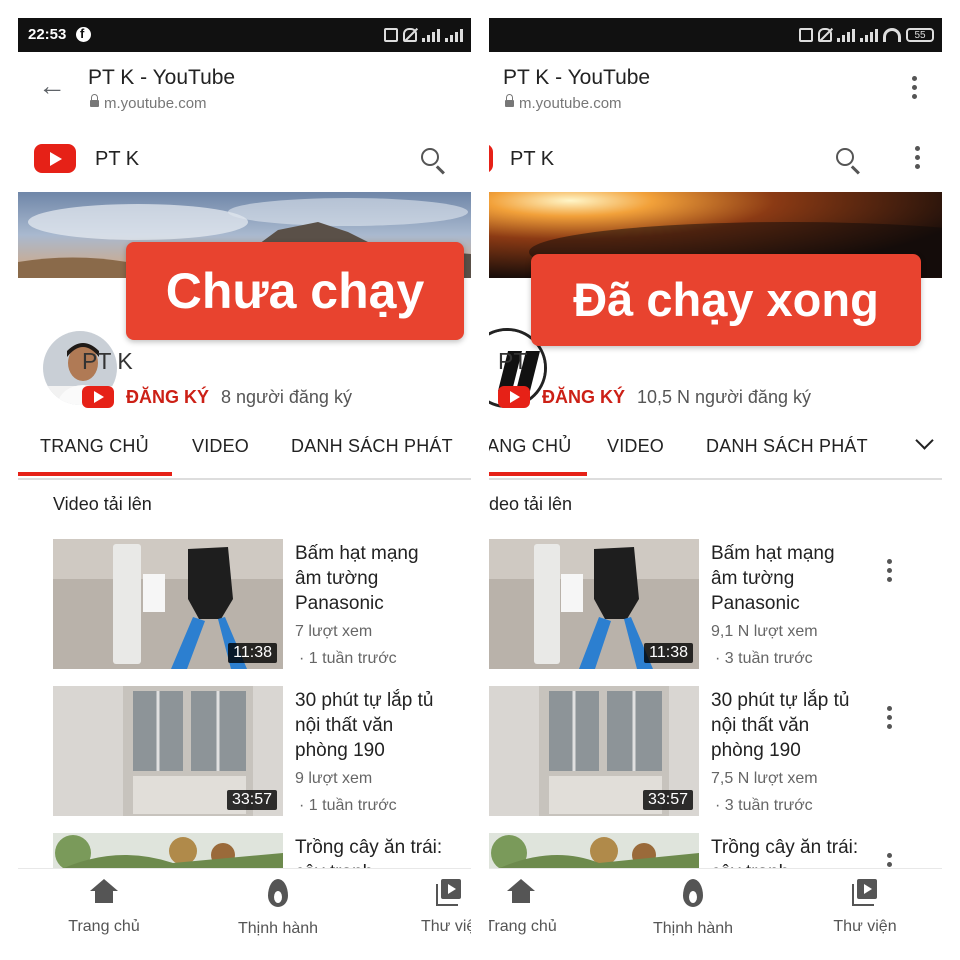 The image size is (960, 960). What do you see at coordinates (764, 631) in the screenshot?
I see `video-views: 9,1 N lượt xem` at bounding box center [764, 631].